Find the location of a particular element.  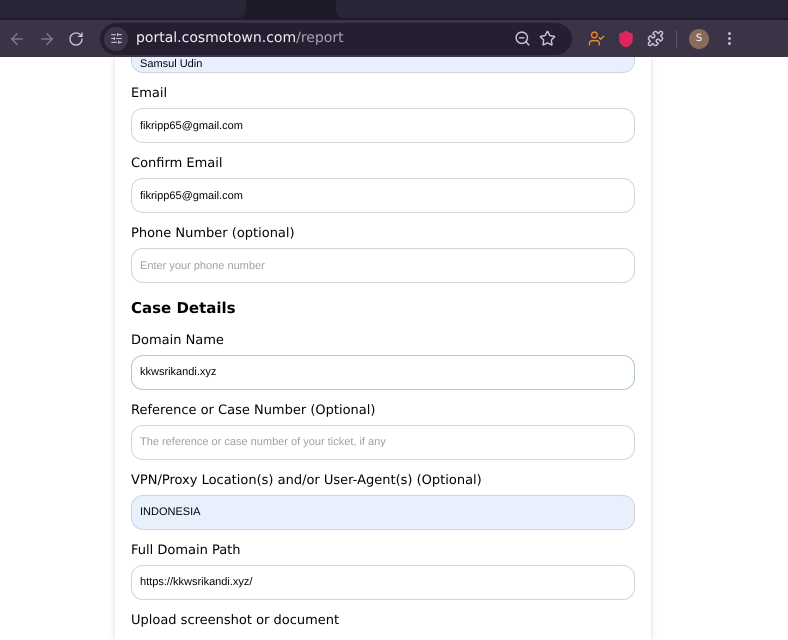

site-settings-icon is located at coordinates (116, 38).